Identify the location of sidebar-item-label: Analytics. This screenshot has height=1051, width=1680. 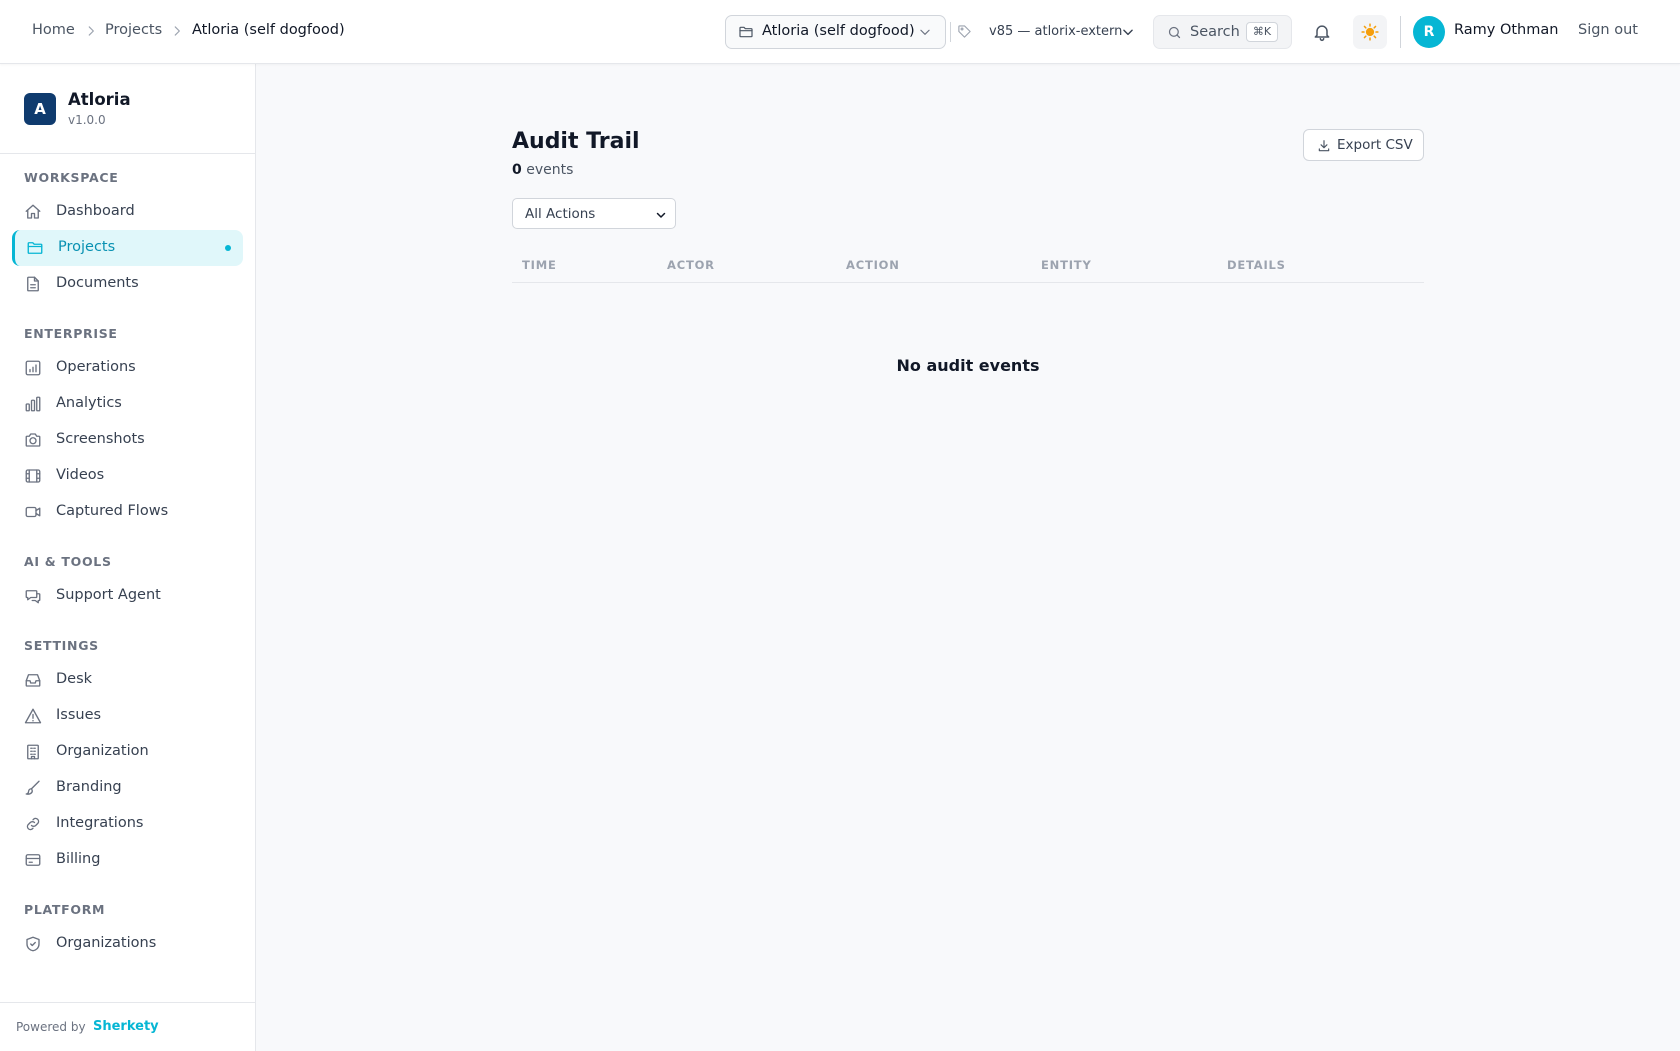
(89, 403).